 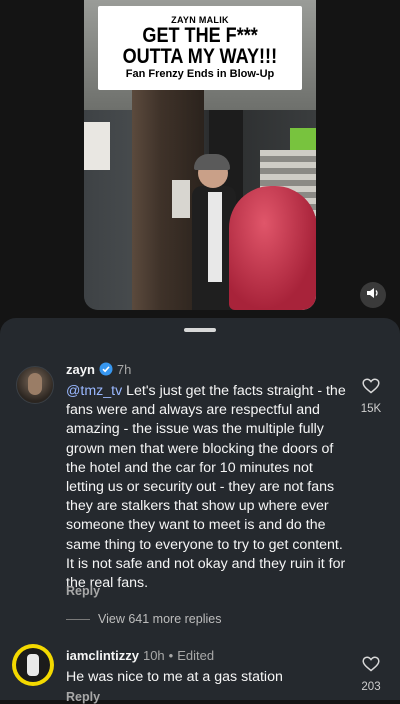 I want to click on video-exit-sign, so click(x=303, y=140).